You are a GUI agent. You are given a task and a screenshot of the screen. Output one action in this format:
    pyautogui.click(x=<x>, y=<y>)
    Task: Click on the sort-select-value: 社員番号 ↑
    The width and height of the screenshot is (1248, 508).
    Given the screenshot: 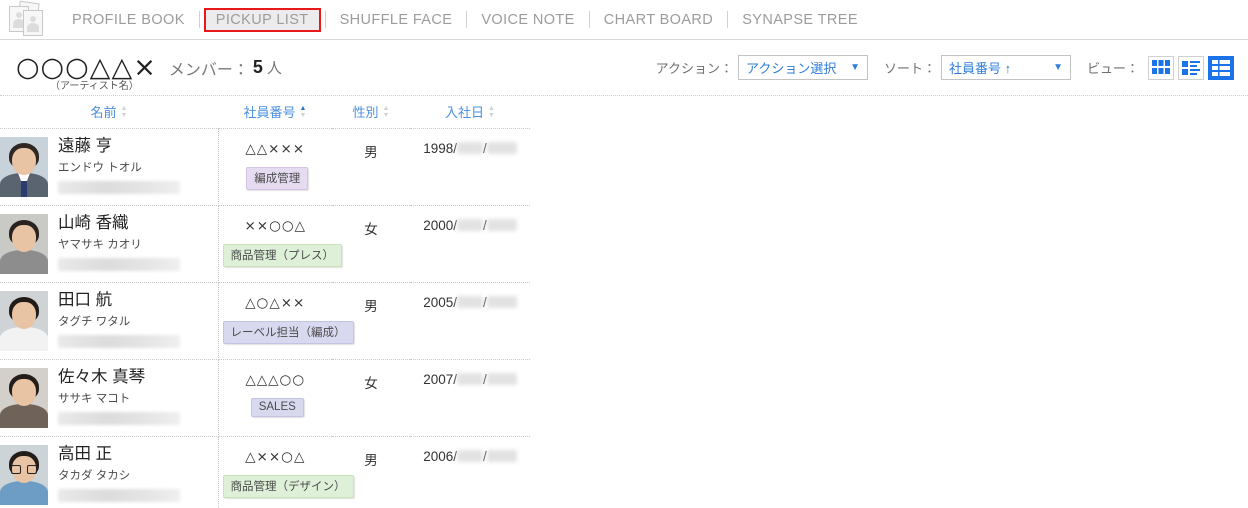 What is the action you would take?
    pyautogui.click(x=980, y=68)
    